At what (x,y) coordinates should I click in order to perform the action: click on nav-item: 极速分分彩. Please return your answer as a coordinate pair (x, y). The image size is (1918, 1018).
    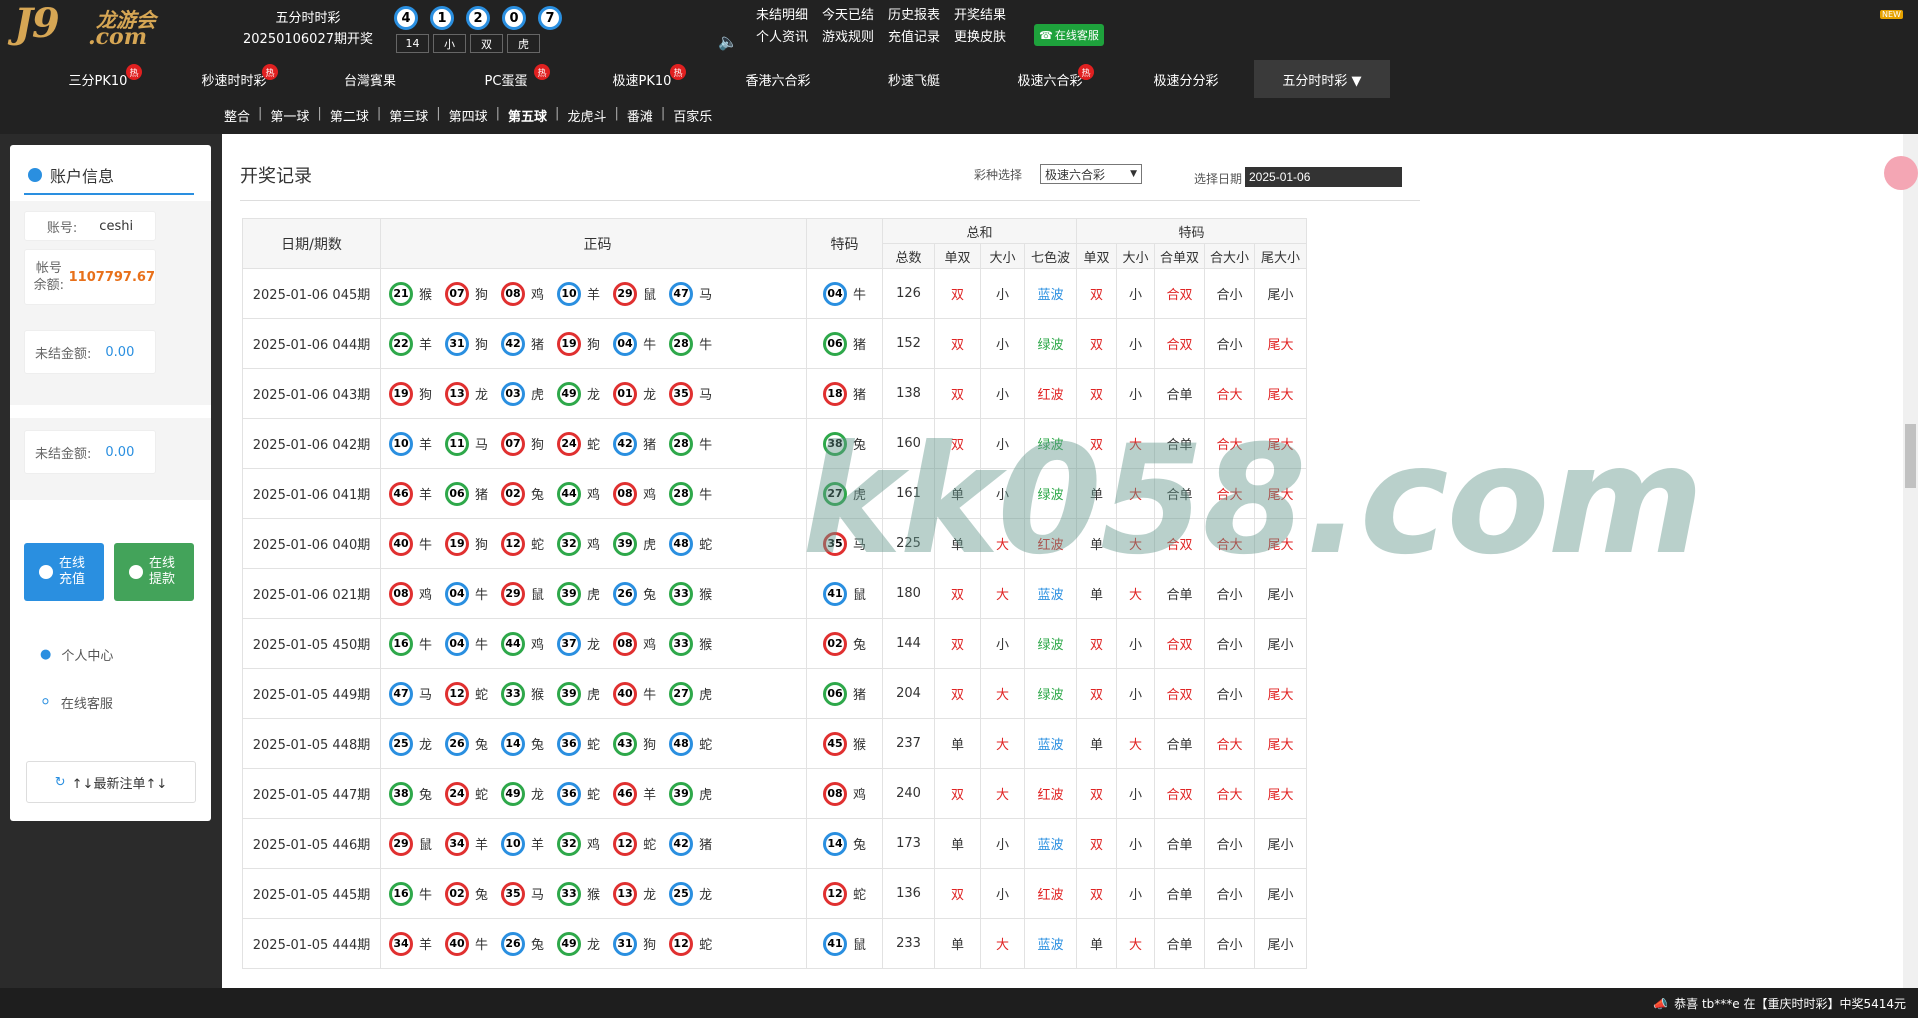
    Looking at the image, I should click on (1186, 79).